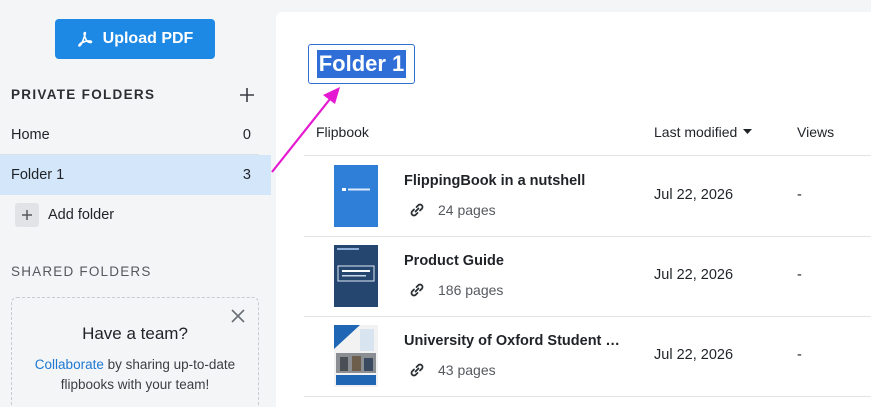 The width and height of the screenshot is (871, 407). Describe the element at coordinates (816, 132) in the screenshot. I see `column-header-views: Views` at that location.